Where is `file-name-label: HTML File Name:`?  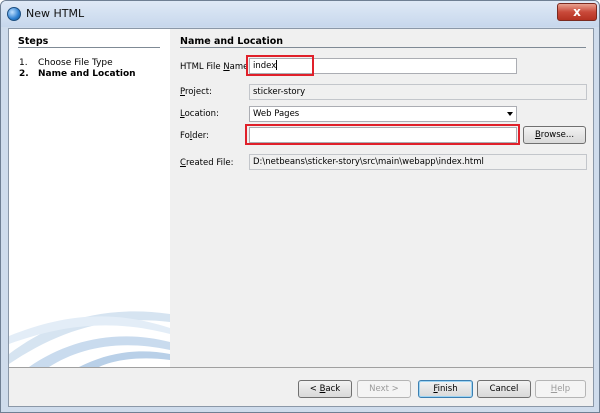 file-name-label: HTML File Name: is located at coordinates (216, 67).